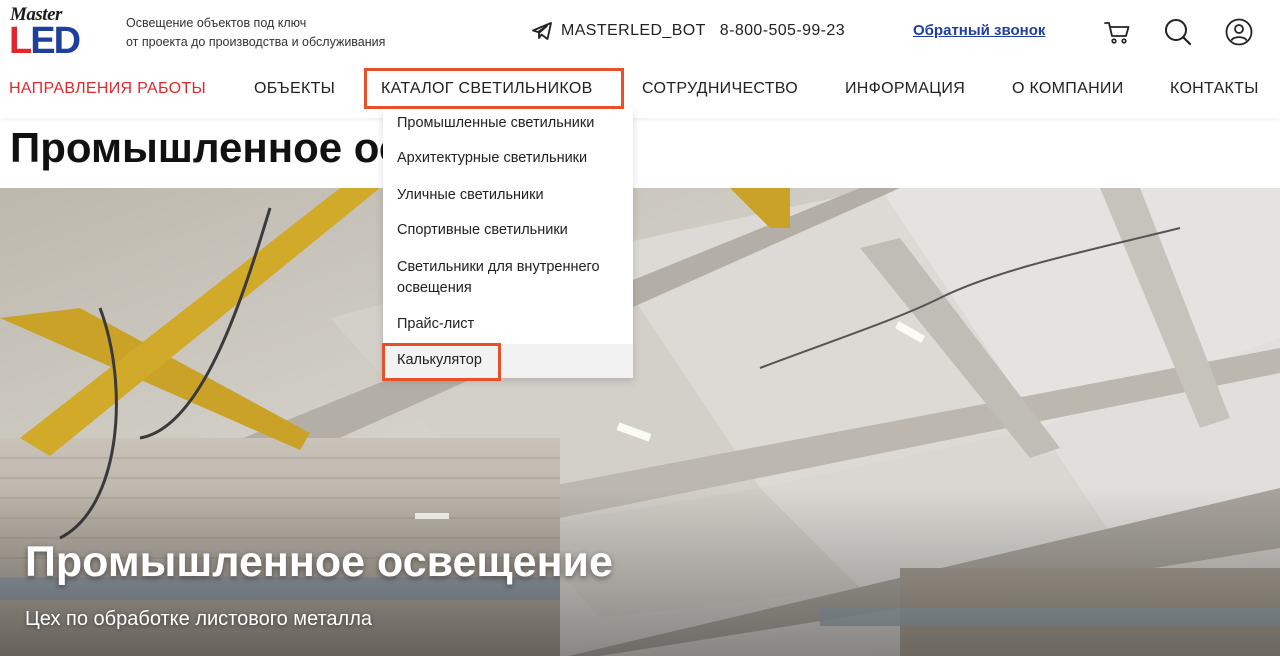 The height and width of the screenshot is (656, 1280). I want to click on search-icon, so click(1178, 32).